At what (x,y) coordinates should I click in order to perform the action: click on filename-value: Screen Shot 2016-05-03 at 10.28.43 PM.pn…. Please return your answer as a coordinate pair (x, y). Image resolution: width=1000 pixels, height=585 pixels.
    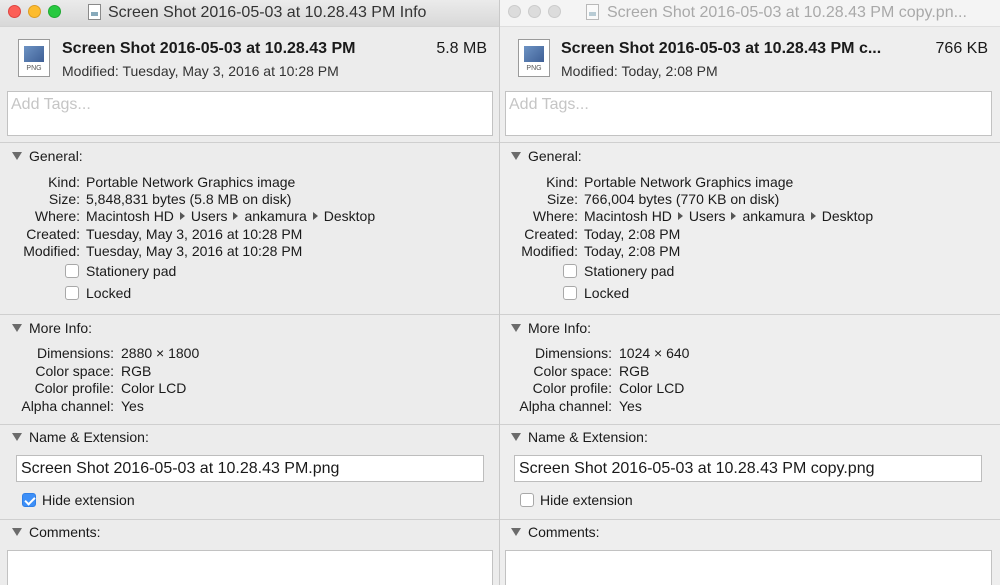
    Looking at the image, I should click on (180, 468).